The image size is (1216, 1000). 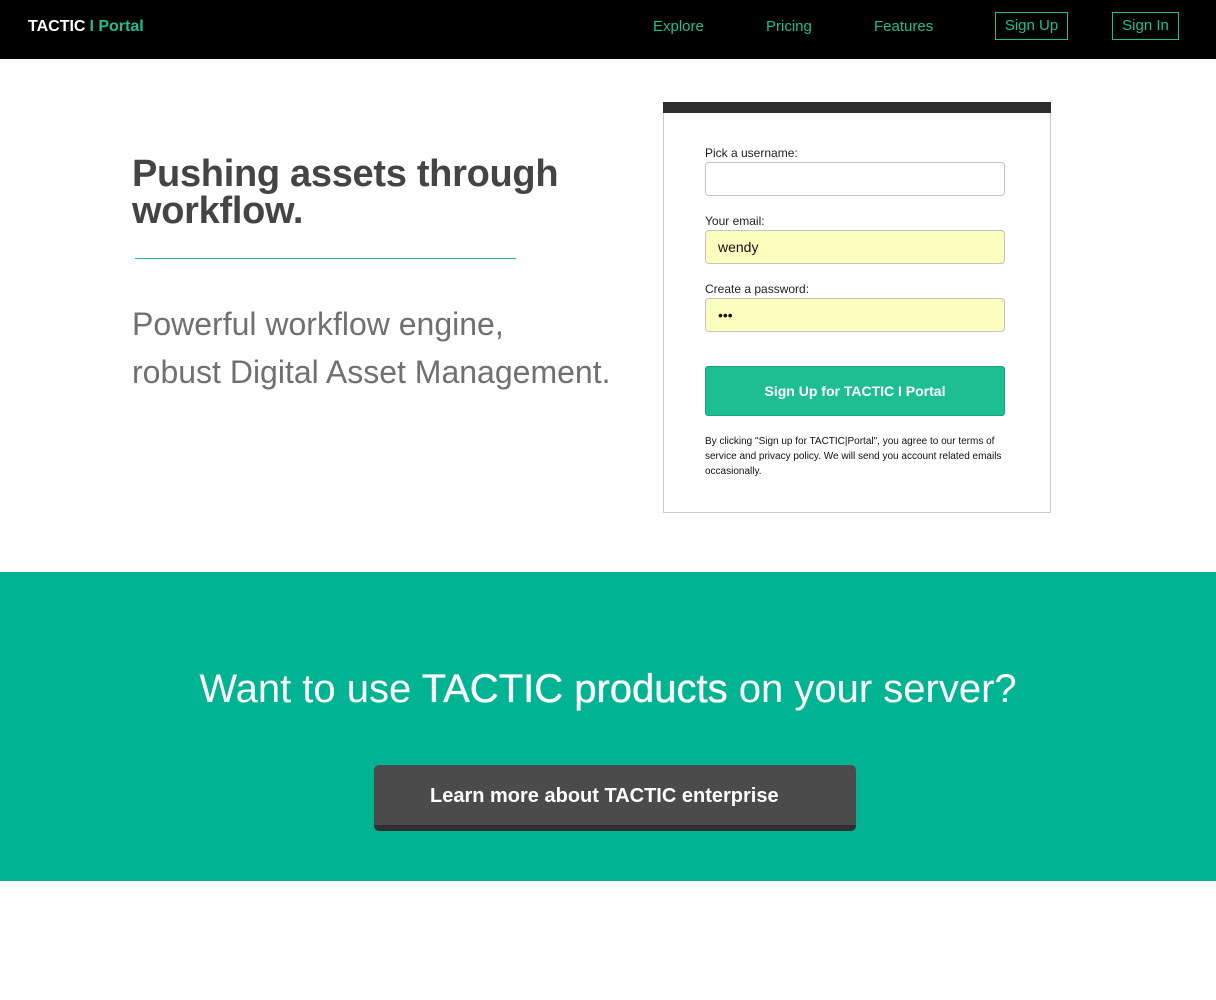 What do you see at coordinates (855, 315) in the screenshot?
I see `password-input: •••` at bounding box center [855, 315].